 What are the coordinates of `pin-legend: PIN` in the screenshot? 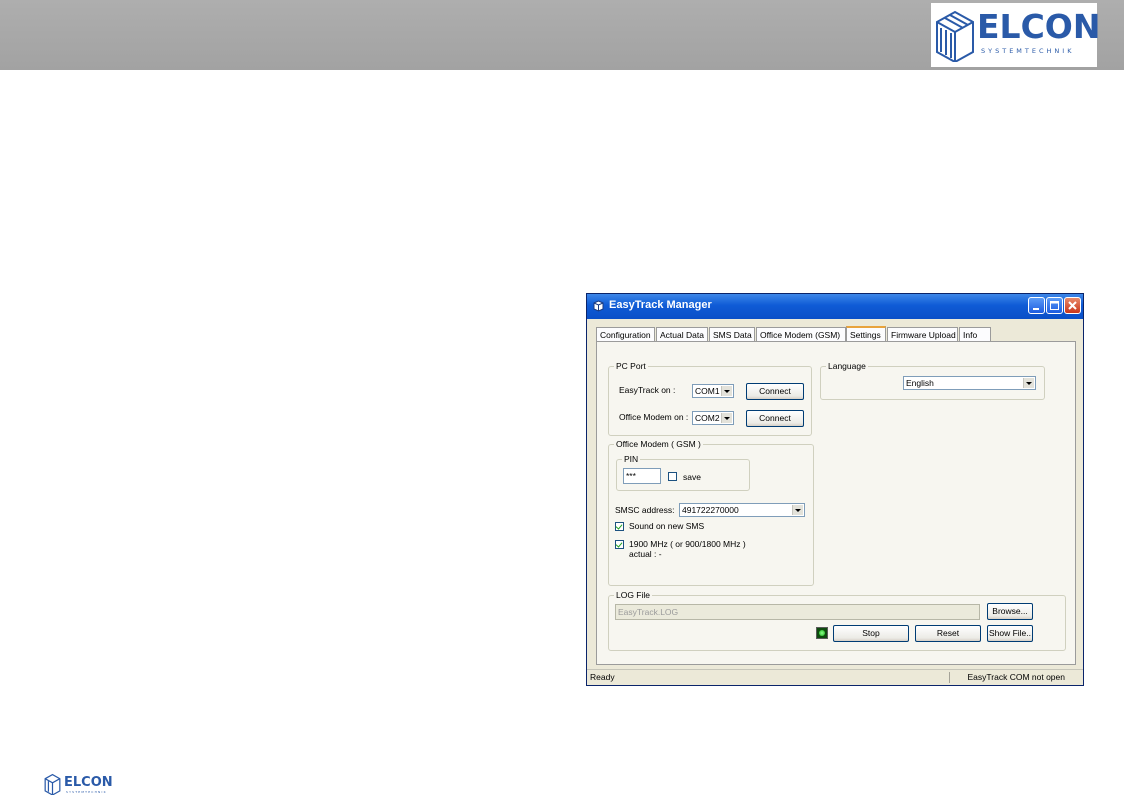 It's located at (631, 459).